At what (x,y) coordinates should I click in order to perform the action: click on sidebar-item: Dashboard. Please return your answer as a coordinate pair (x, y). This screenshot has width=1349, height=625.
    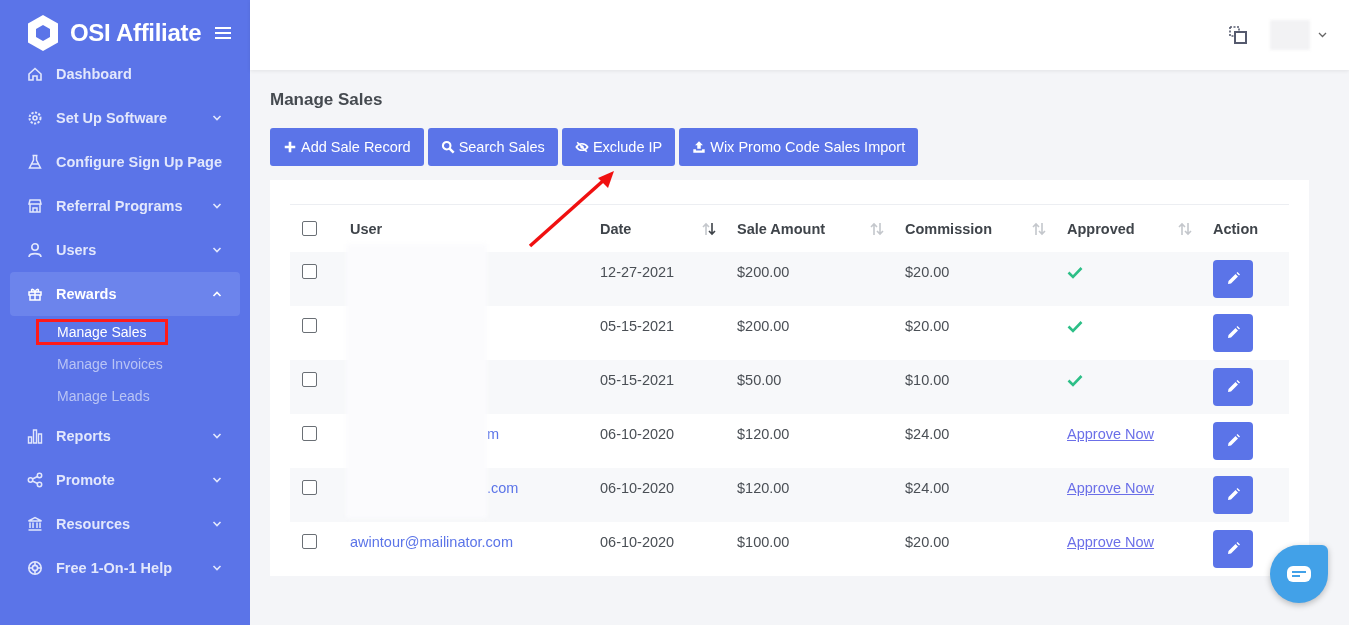
    Looking at the image, I should click on (125, 74).